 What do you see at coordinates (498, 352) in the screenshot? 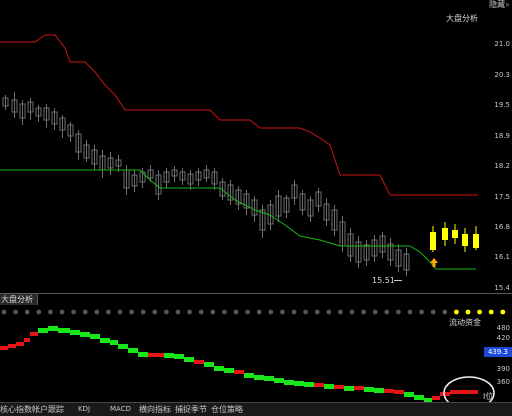
I see `current-value-badge: 439.3` at bounding box center [498, 352].